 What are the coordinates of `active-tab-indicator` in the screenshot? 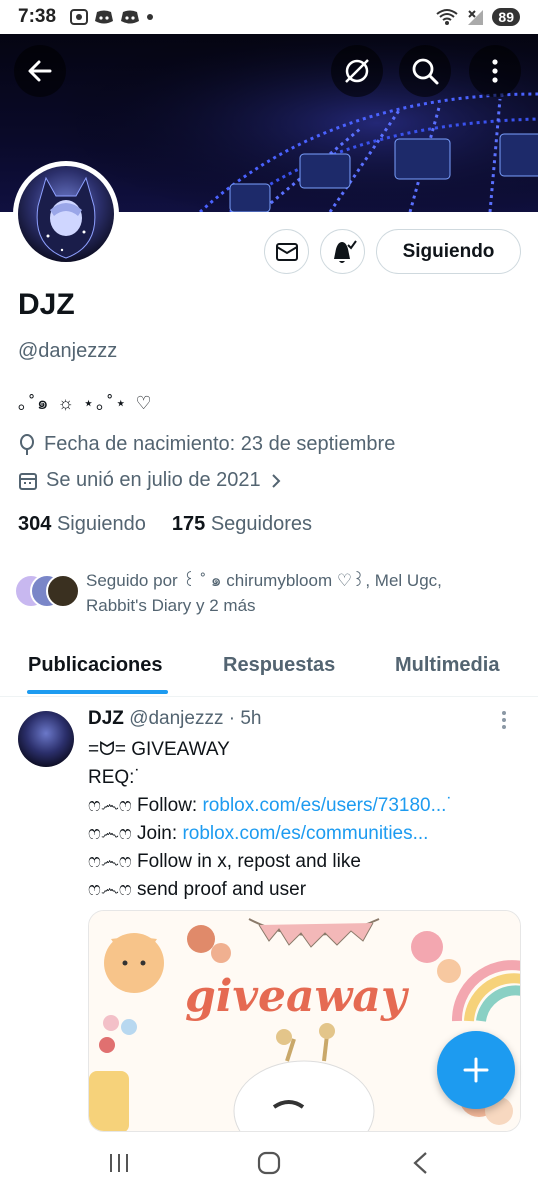 It's located at (97, 692).